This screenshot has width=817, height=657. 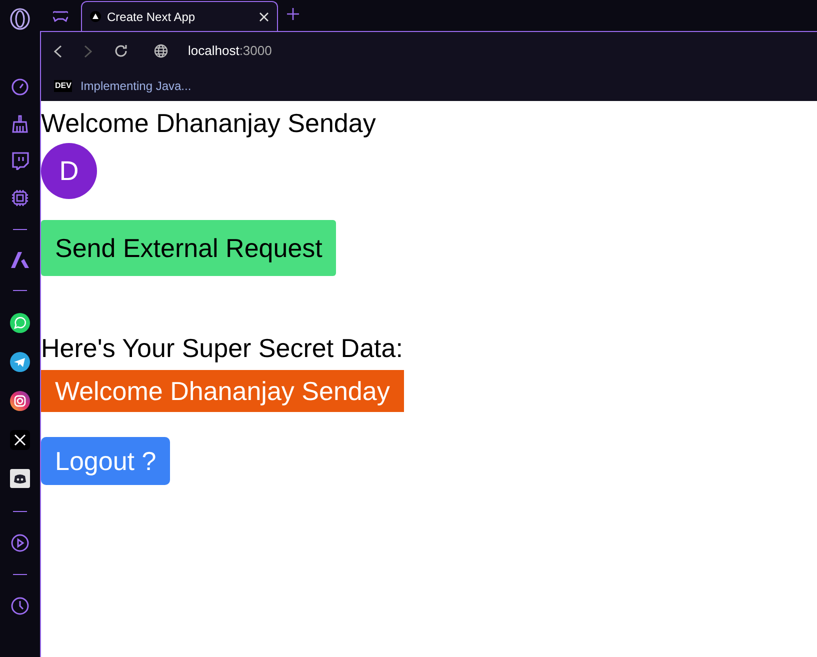 I want to click on gauge-icon, so click(x=20, y=87).